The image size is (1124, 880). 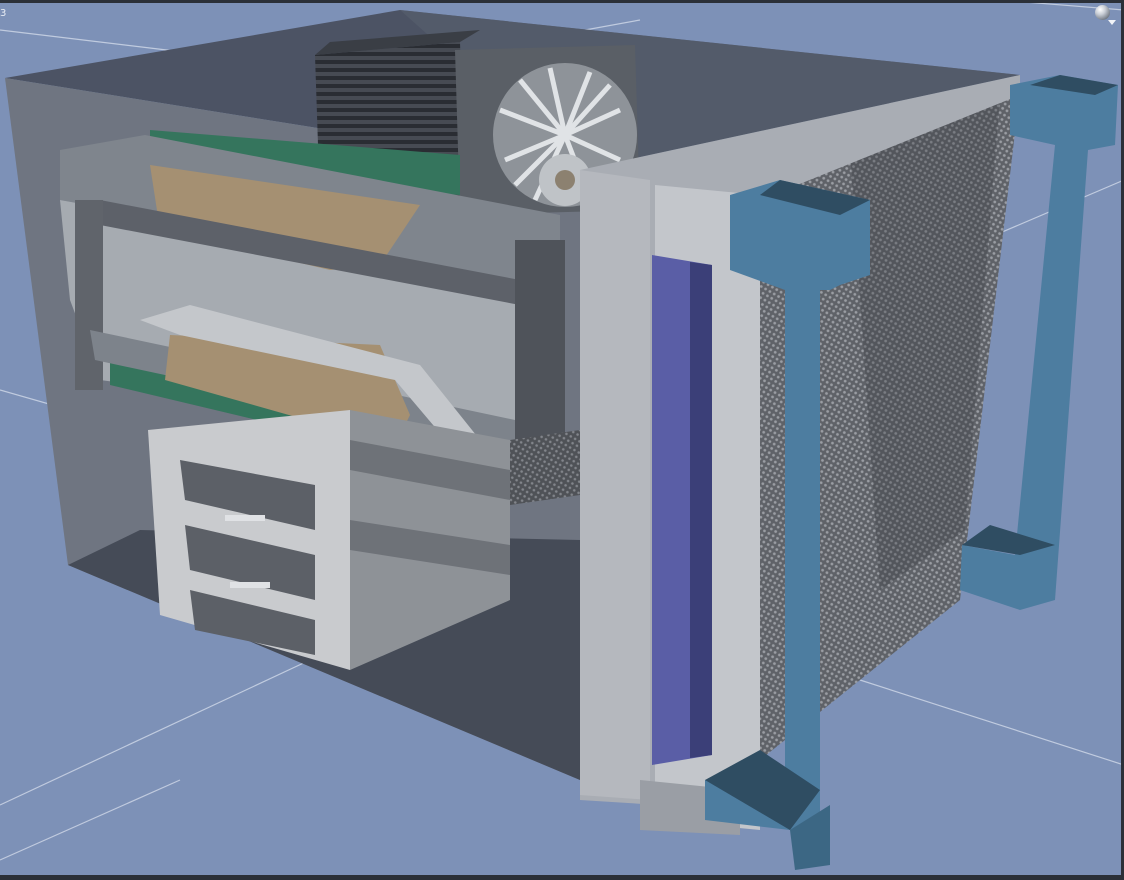 What do you see at coordinates (545, 467) in the screenshot?
I see `motherboard-area` at bounding box center [545, 467].